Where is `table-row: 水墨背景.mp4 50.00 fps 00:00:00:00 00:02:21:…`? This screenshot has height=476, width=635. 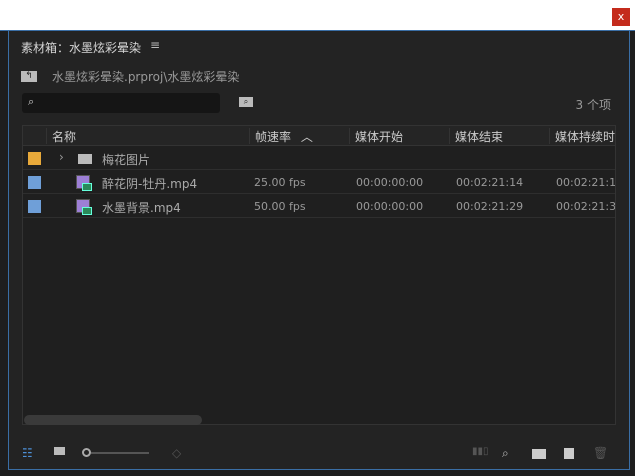
table-row: 水墨背景.mp4 50.00 fps 00:00:00:00 00:02:21:… is located at coordinates (319, 206).